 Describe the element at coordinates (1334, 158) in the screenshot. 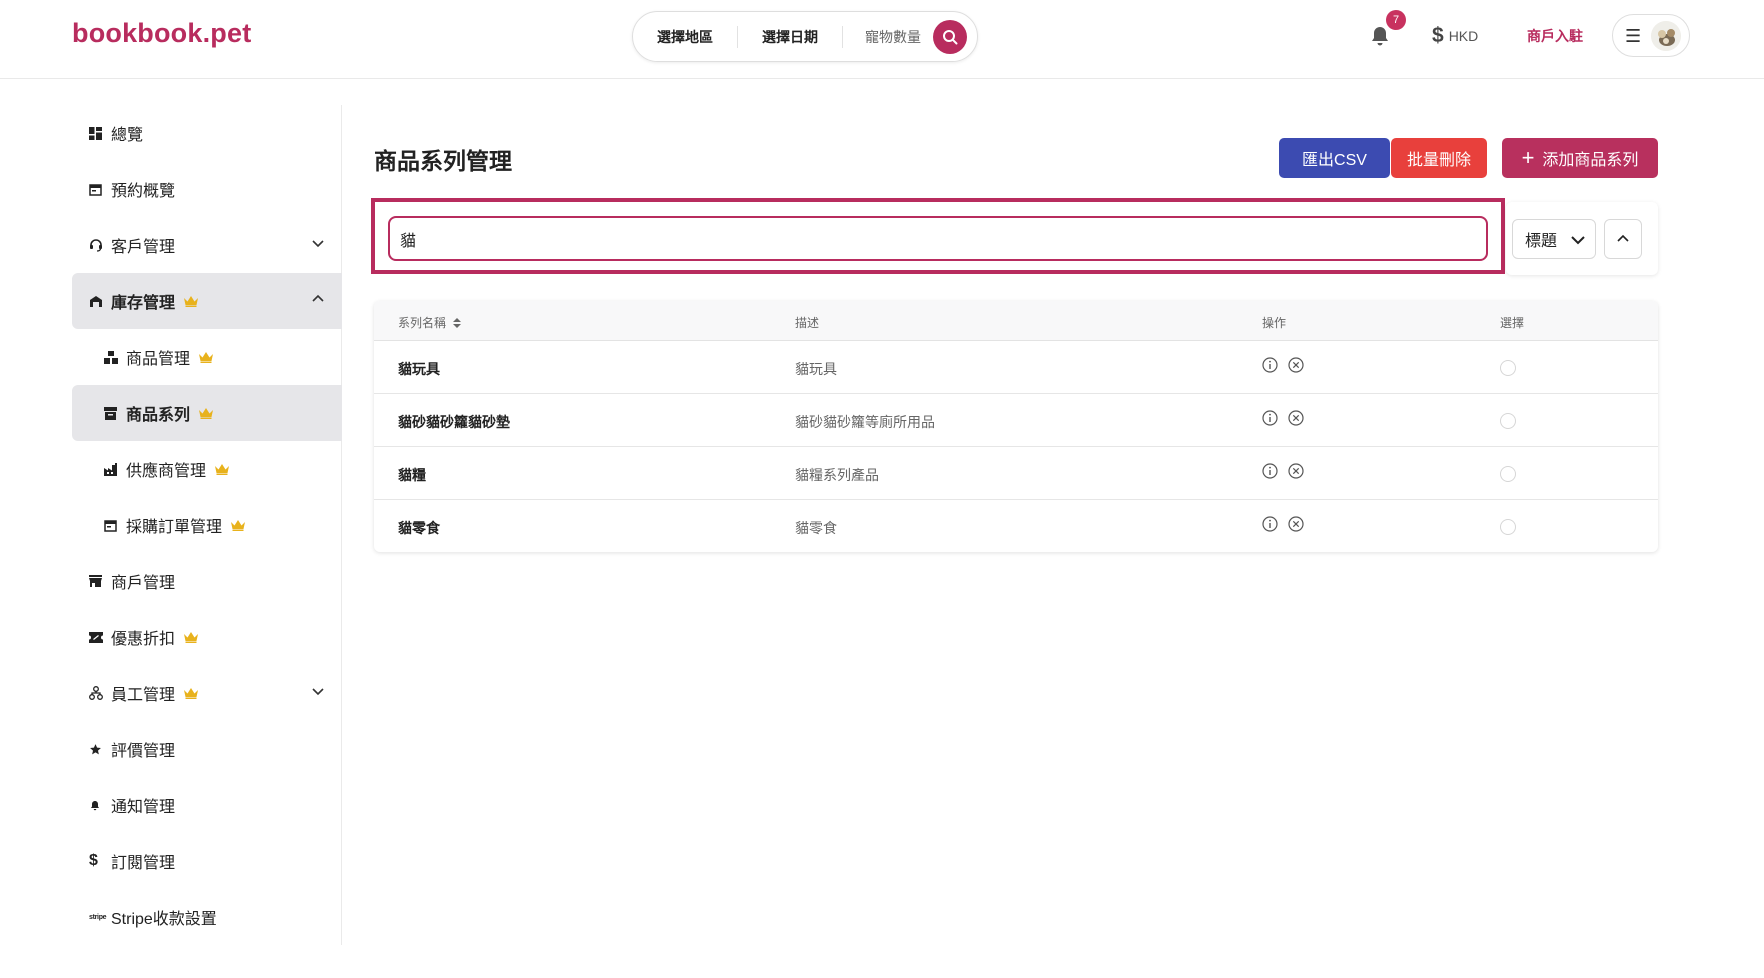

I see `export-csv-button: 匯出CSV` at that location.